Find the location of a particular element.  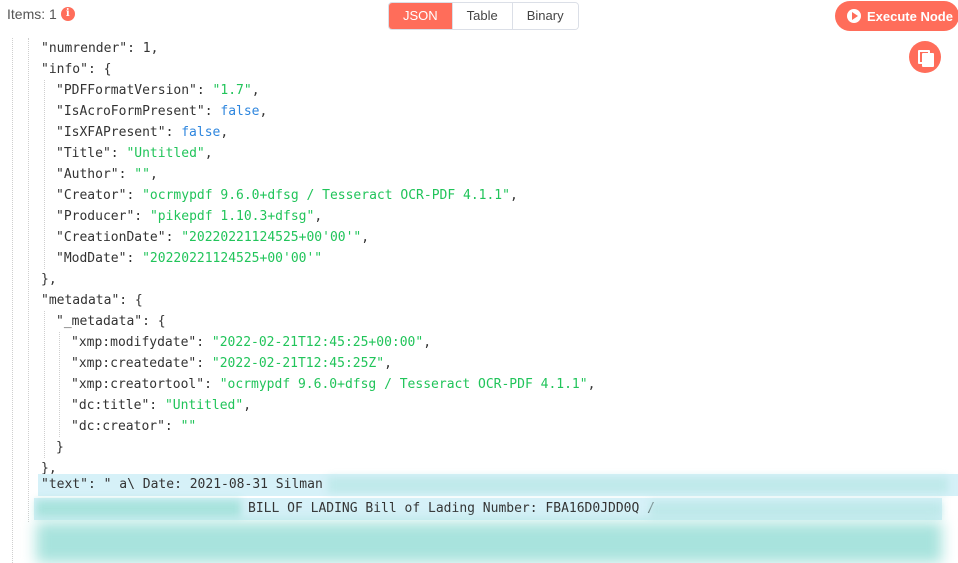

json-key: "IsXFAPresent" is located at coordinates (111, 132).